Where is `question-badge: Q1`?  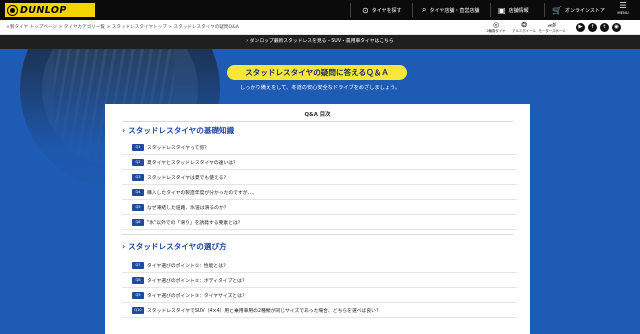 question-badge: Q1 is located at coordinates (138, 147).